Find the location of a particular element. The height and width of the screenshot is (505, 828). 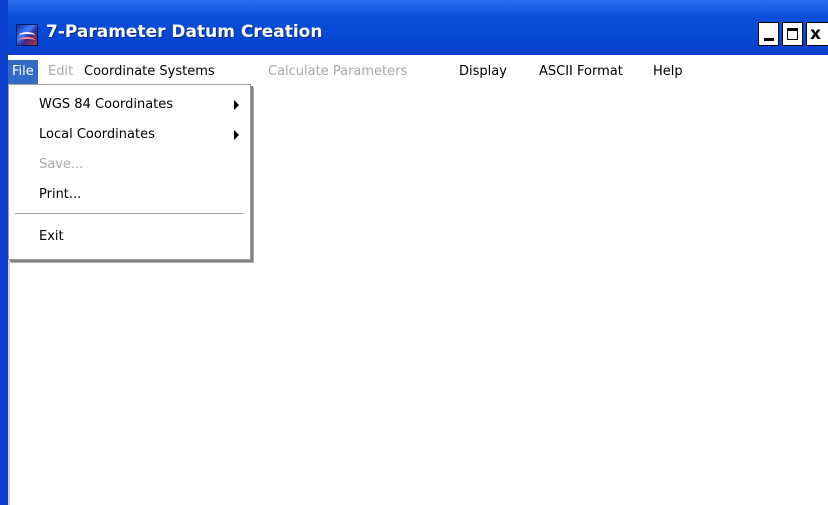

menu-file: File is located at coordinates (23, 72).